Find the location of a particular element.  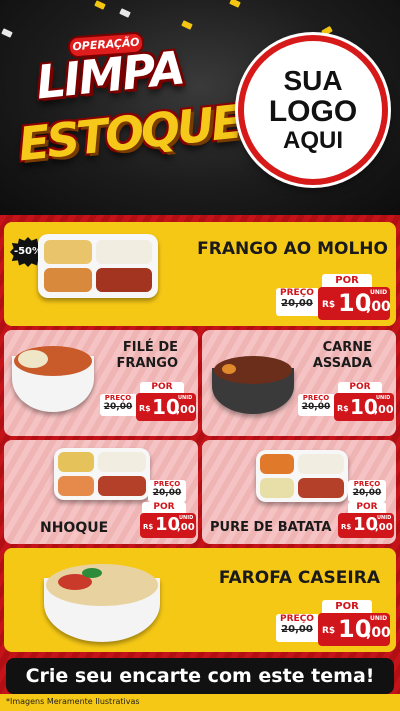

food-vegetables is located at coordinates (68, 280).